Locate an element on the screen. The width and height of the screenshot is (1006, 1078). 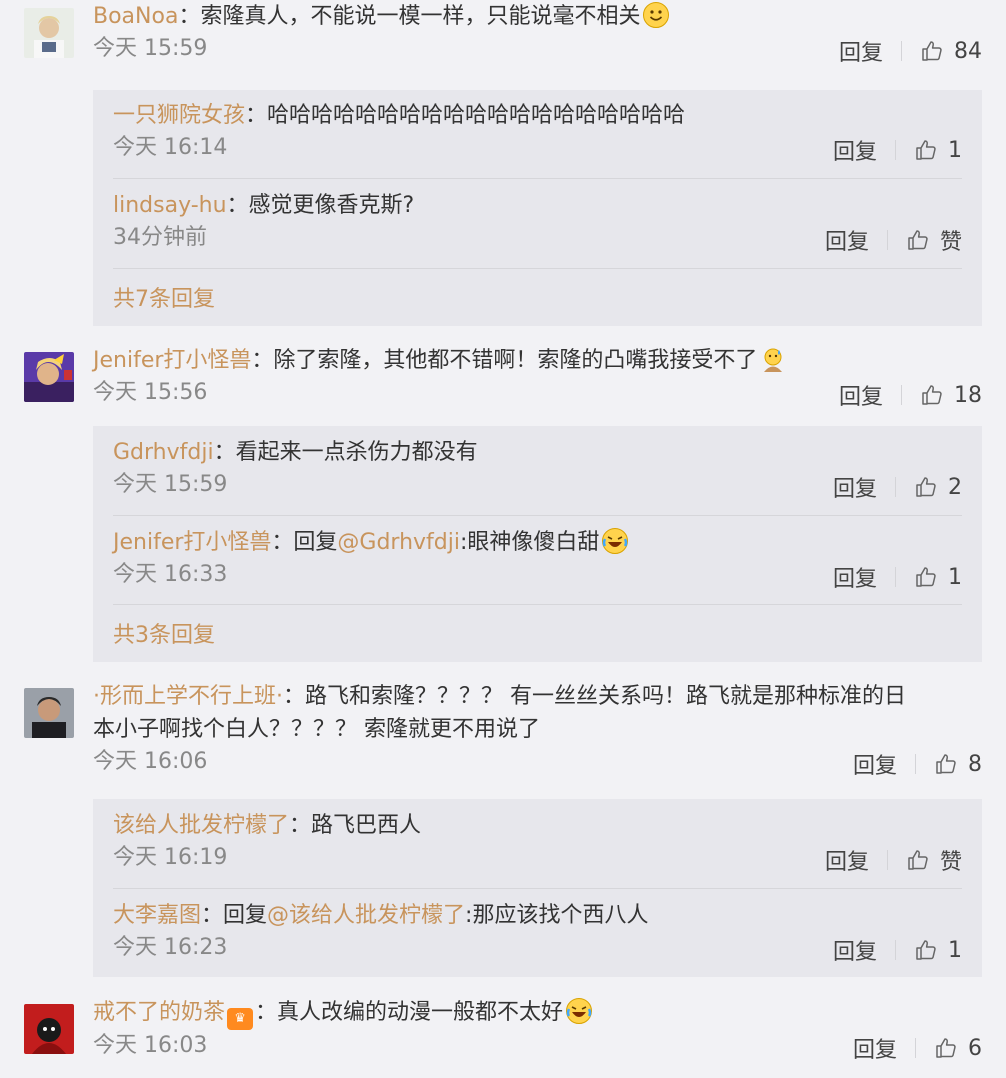
like-count: 18 is located at coordinates (968, 395).